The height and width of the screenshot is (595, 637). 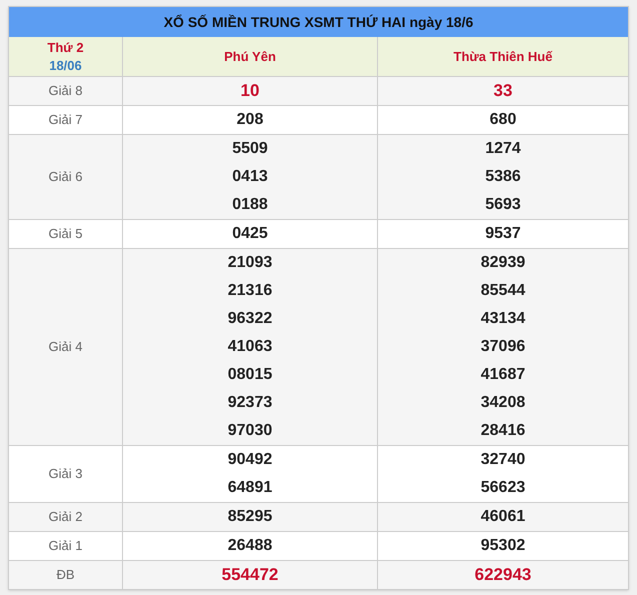 What do you see at coordinates (65, 47) in the screenshot?
I see `day-label: Thứ 2` at bounding box center [65, 47].